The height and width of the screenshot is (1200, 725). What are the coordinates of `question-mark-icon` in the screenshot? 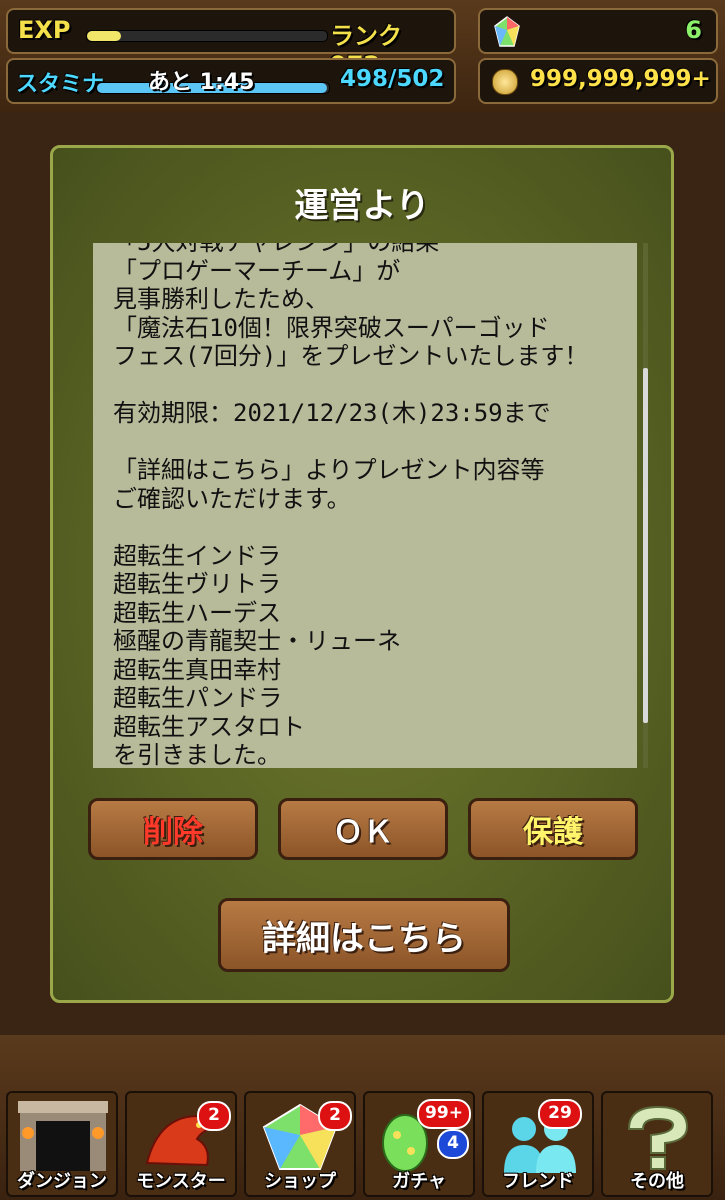 It's located at (658, 1137).